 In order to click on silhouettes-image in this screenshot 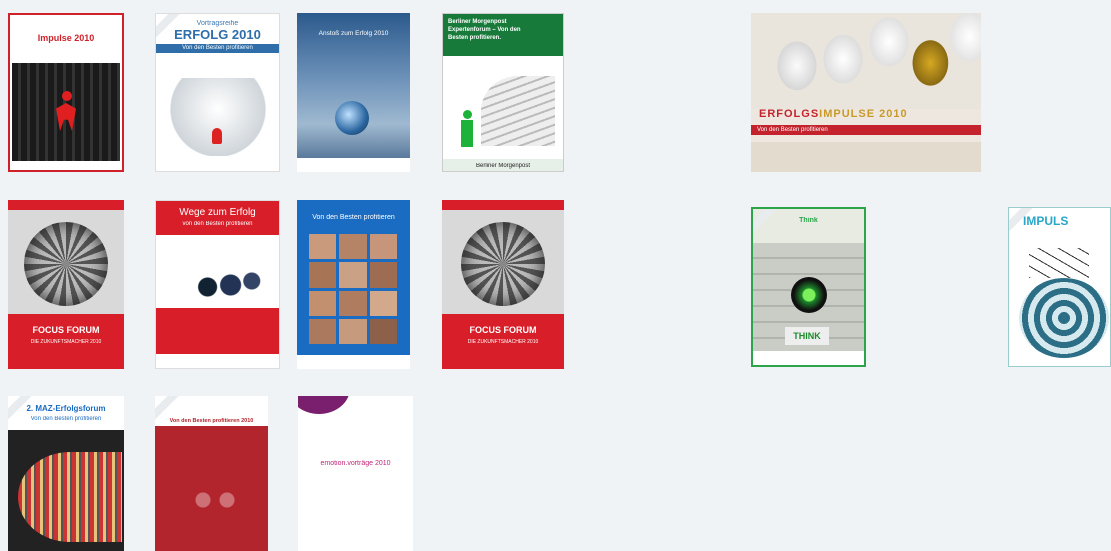, I will do `click(215, 518)`.